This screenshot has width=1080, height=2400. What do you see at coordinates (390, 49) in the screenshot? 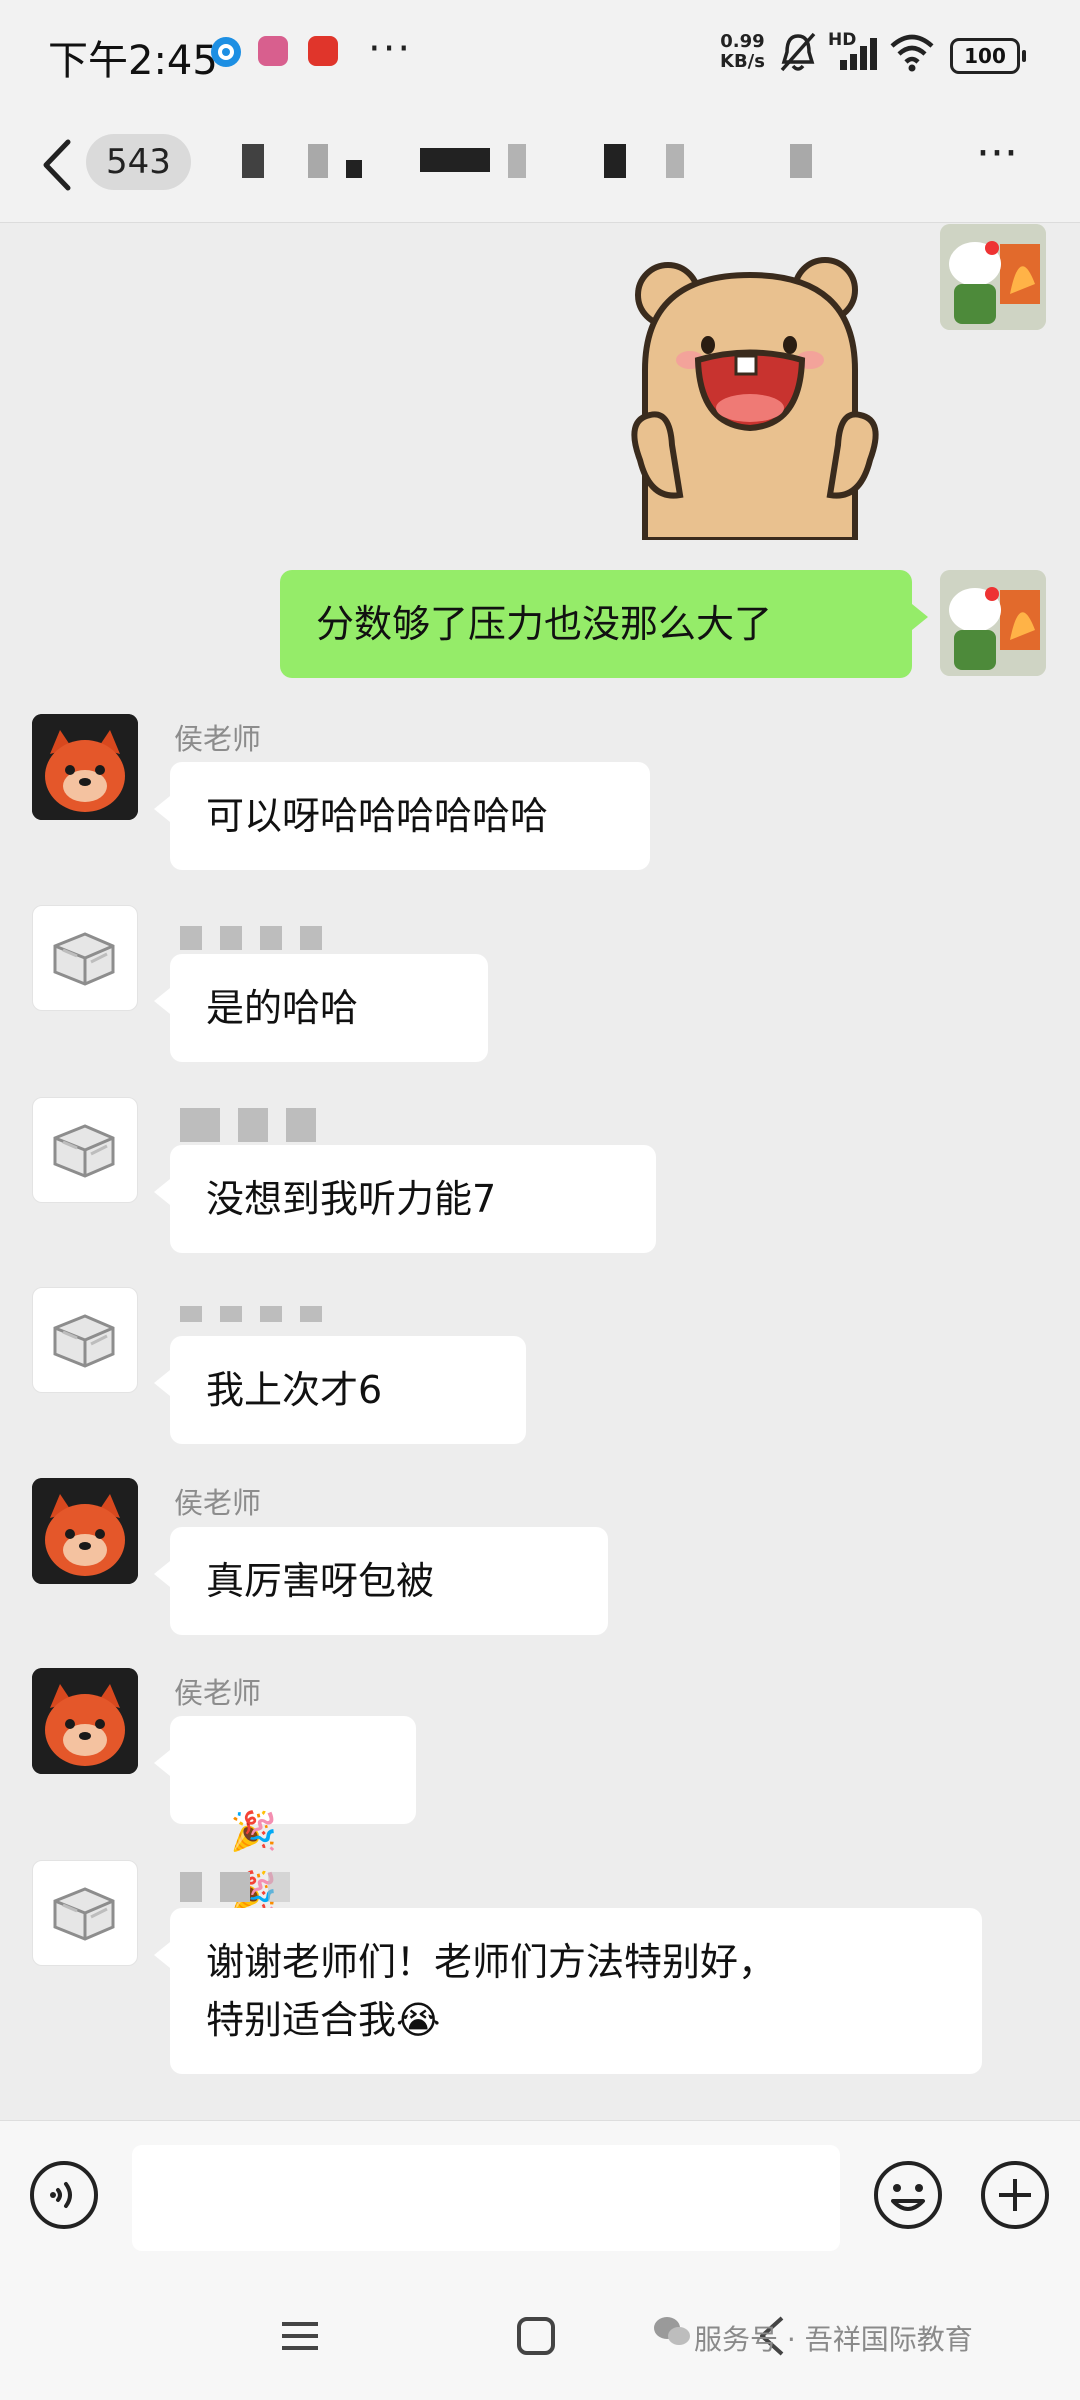
I see `more-notifications-icon: ···` at bounding box center [390, 49].